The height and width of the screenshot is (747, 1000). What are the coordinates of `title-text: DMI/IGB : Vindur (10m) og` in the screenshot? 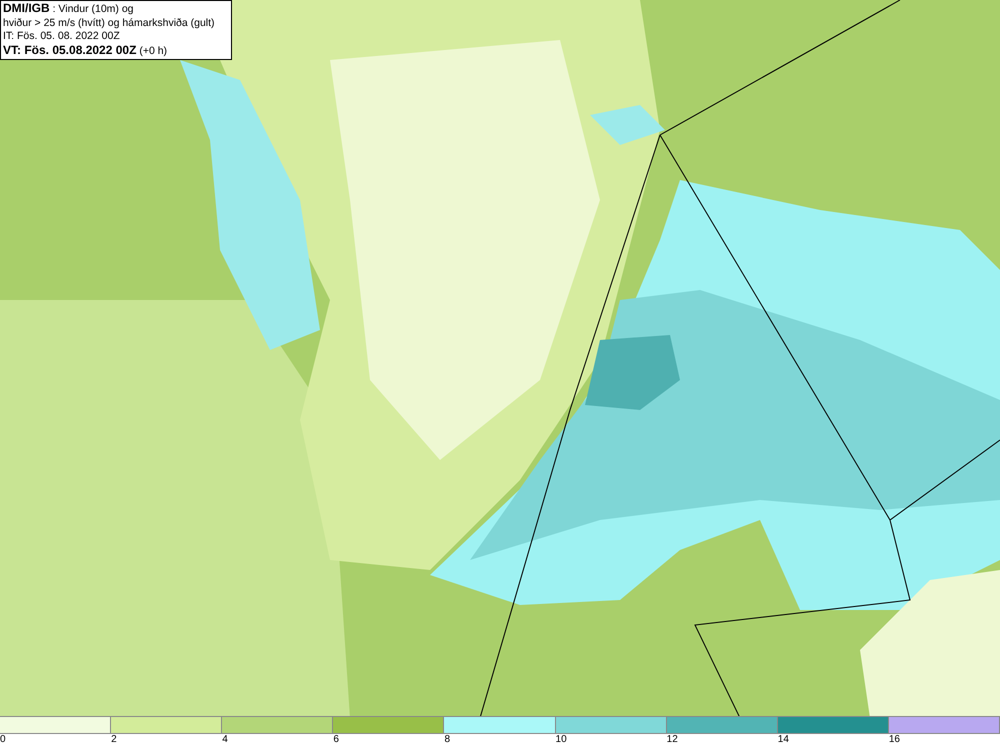 It's located at (69, 9).